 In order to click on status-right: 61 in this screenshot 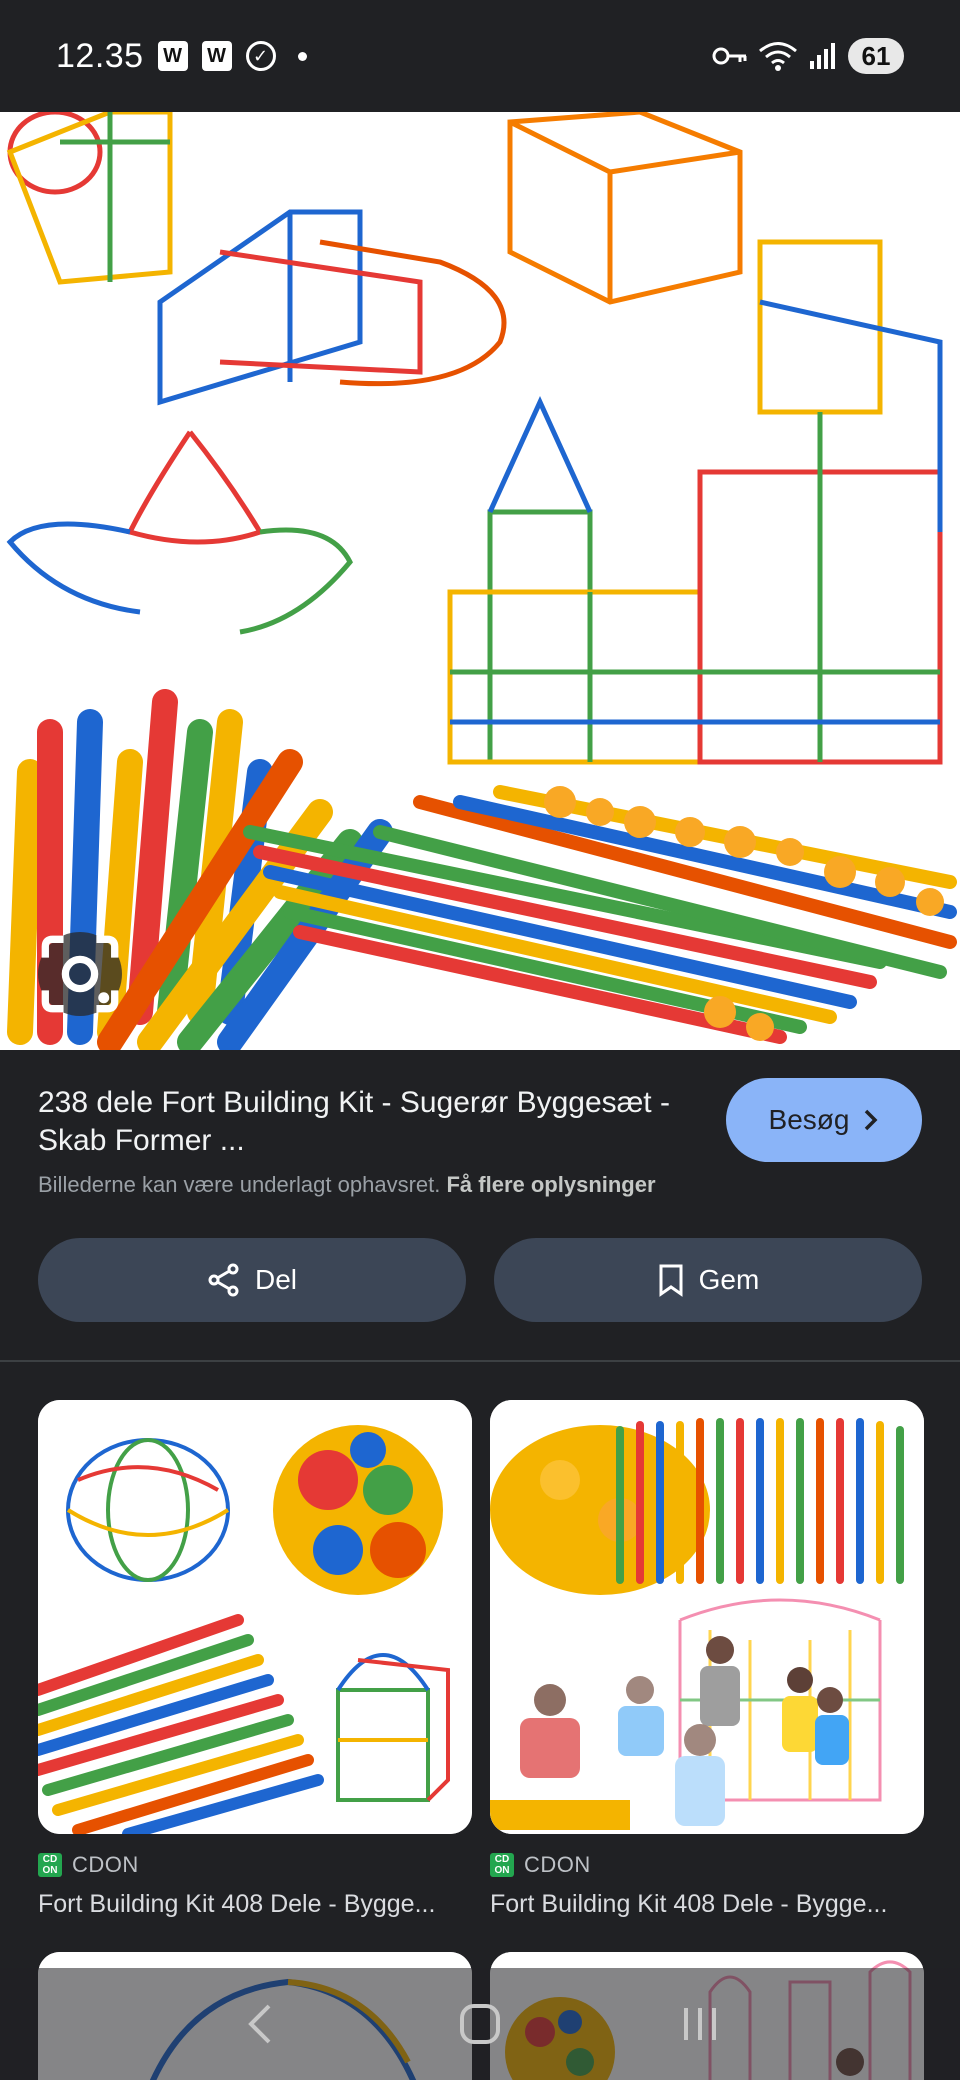, I will do `click(808, 56)`.